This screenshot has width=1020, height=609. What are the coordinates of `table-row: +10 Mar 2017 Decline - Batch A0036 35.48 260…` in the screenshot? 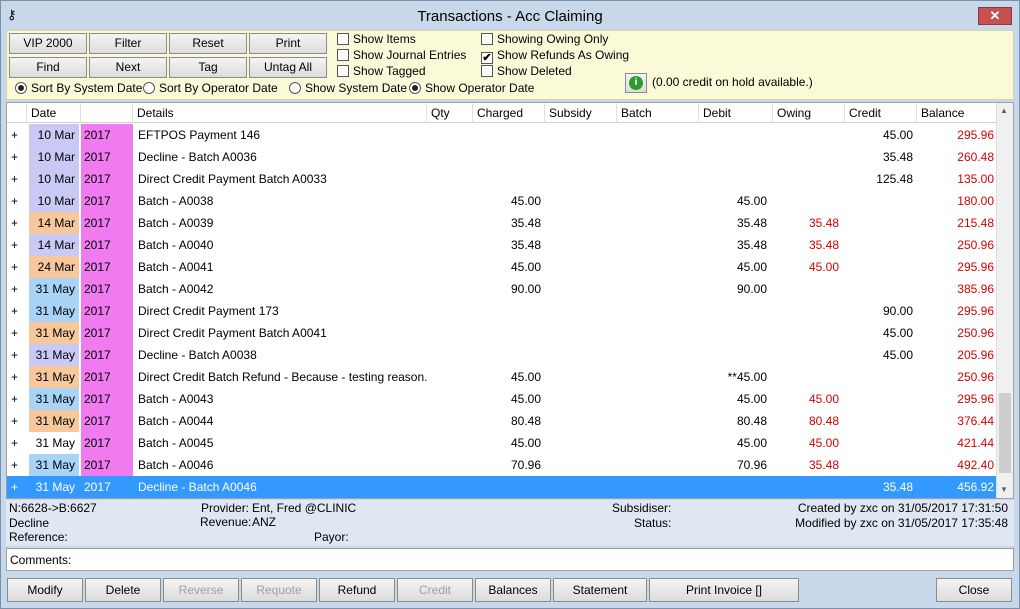 It's located at (502, 157).